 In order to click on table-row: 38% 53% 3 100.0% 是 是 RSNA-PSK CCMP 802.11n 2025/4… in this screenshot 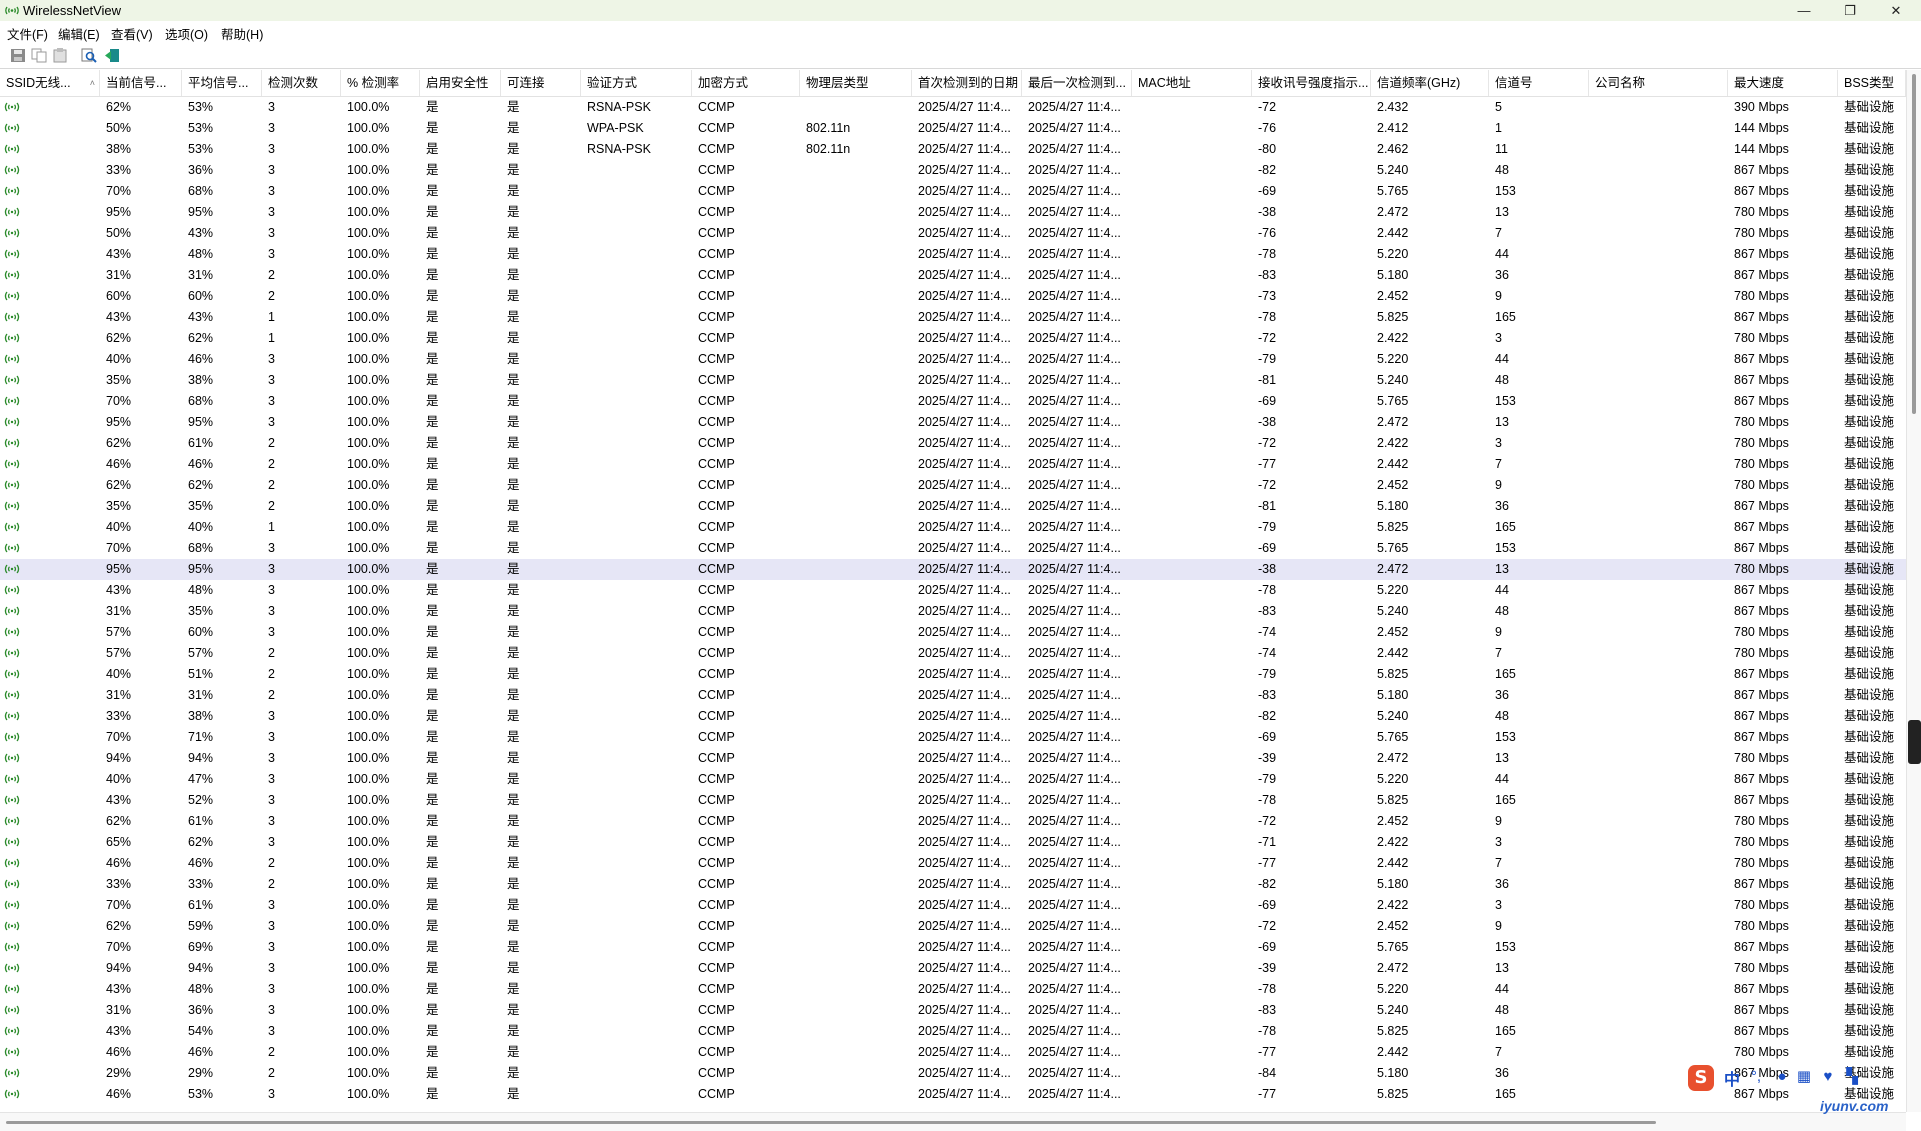, I will do `click(953, 149)`.